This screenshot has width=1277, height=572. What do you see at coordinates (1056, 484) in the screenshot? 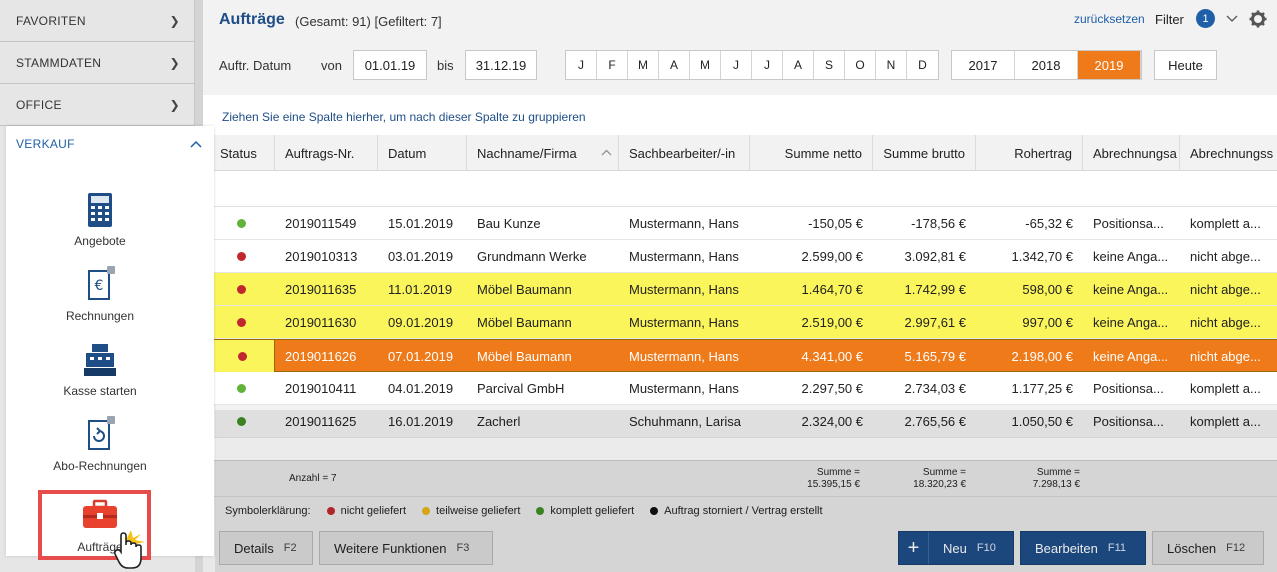
I see `sum-rohertrag-value: 7.298,13 €` at bounding box center [1056, 484].